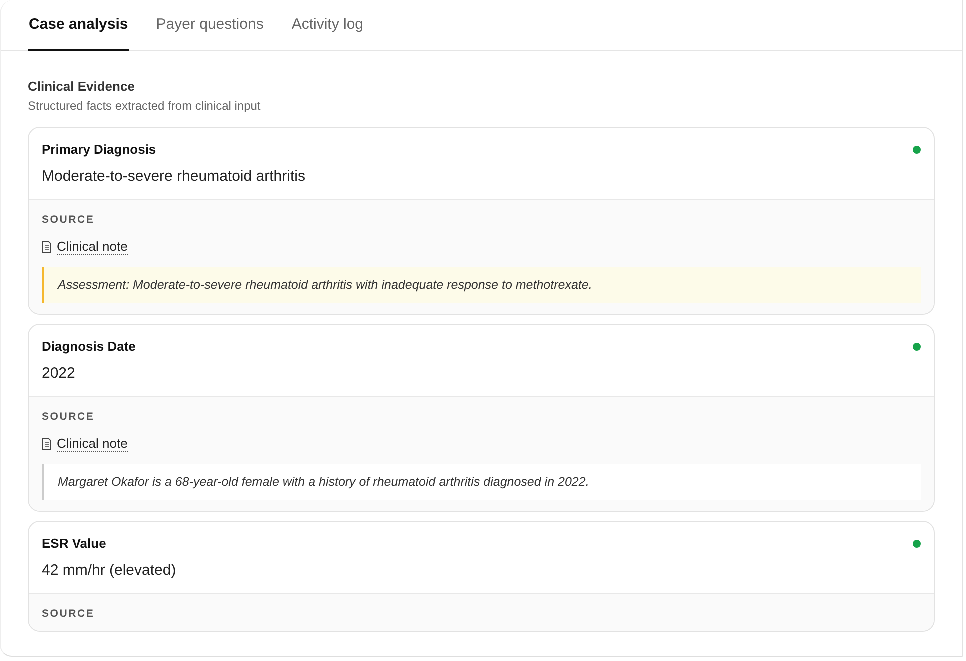 Image resolution: width=966 pixels, height=661 pixels. What do you see at coordinates (100, 149) in the screenshot?
I see `fact-label: Primary Diagnosis` at bounding box center [100, 149].